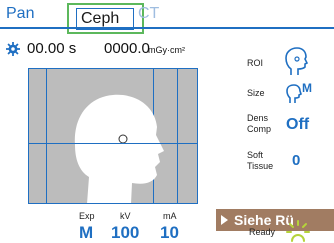 The height and width of the screenshot is (243, 334). Describe the element at coordinates (255, 63) in the screenshot. I see `roi-label: ROI` at that location.